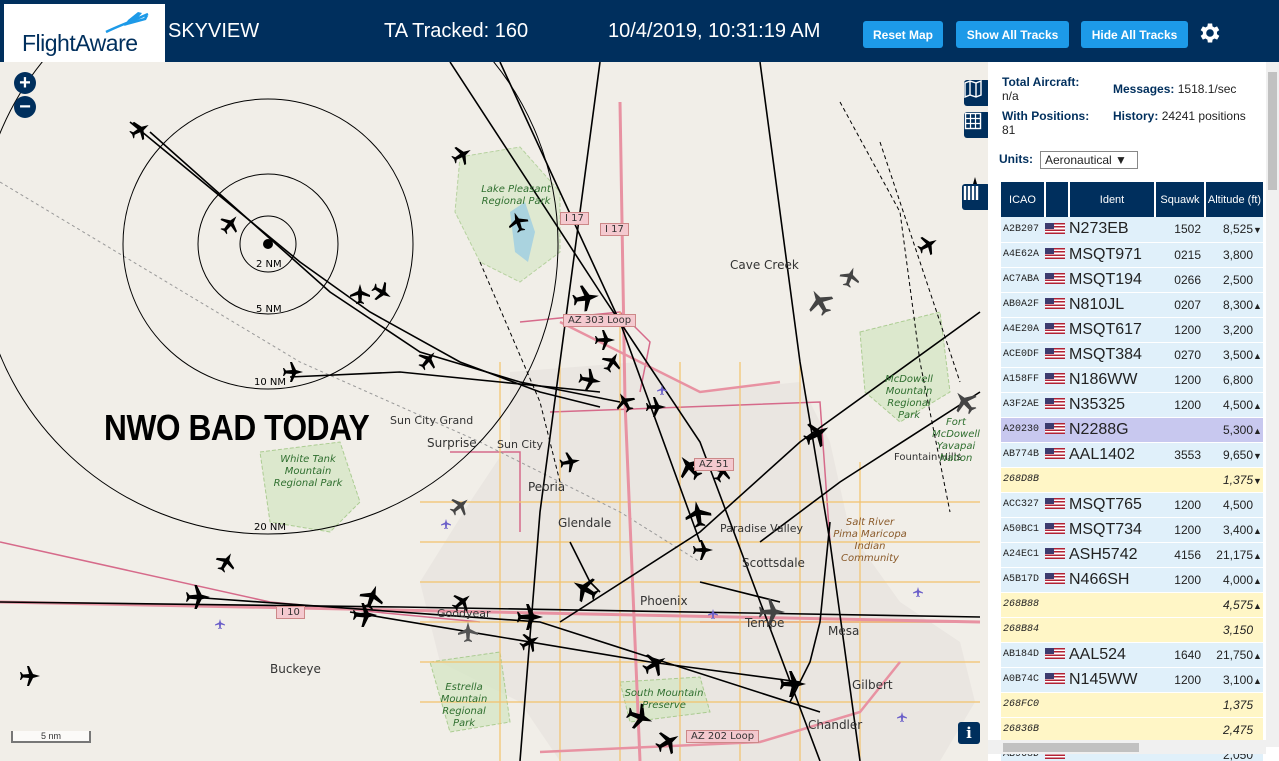 The height and width of the screenshot is (761, 1279). What do you see at coordinates (1234, 554) in the screenshot?
I see `altitude-value: 21,175` at bounding box center [1234, 554].